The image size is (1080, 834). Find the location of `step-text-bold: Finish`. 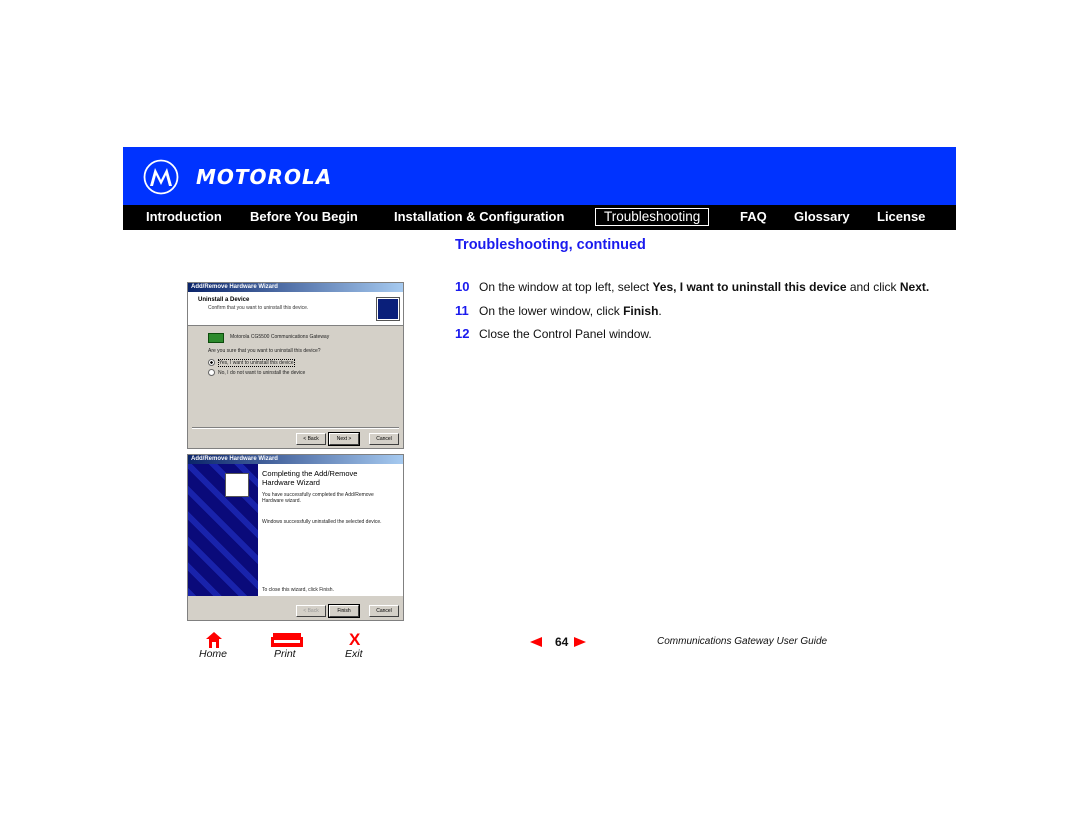

step-text-bold: Finish is located at coordinates (641, 310).